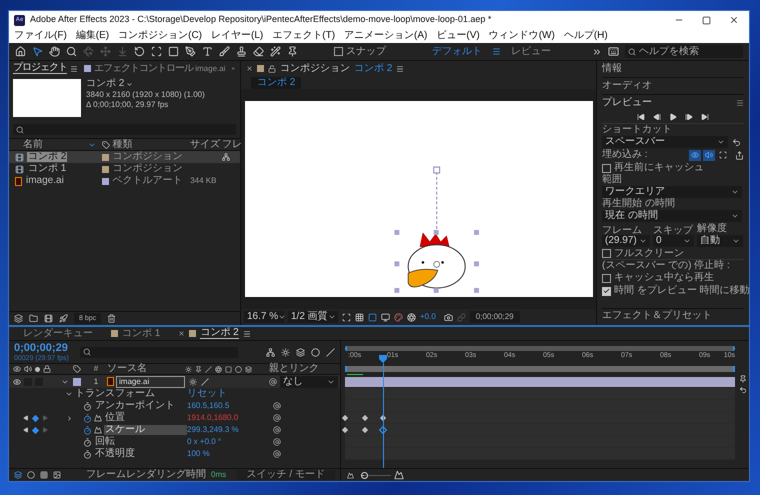 This screenshot has width=760, height=495. What do you see at coordinates (338, 51) in the screenshot?
I see `snap-checkbox` at bounding box center [338, 51].